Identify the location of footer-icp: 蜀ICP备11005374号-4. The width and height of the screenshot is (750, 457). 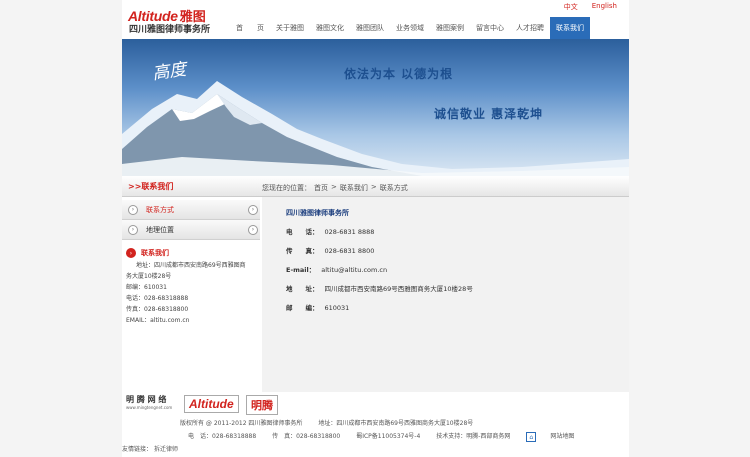
(388, 436).